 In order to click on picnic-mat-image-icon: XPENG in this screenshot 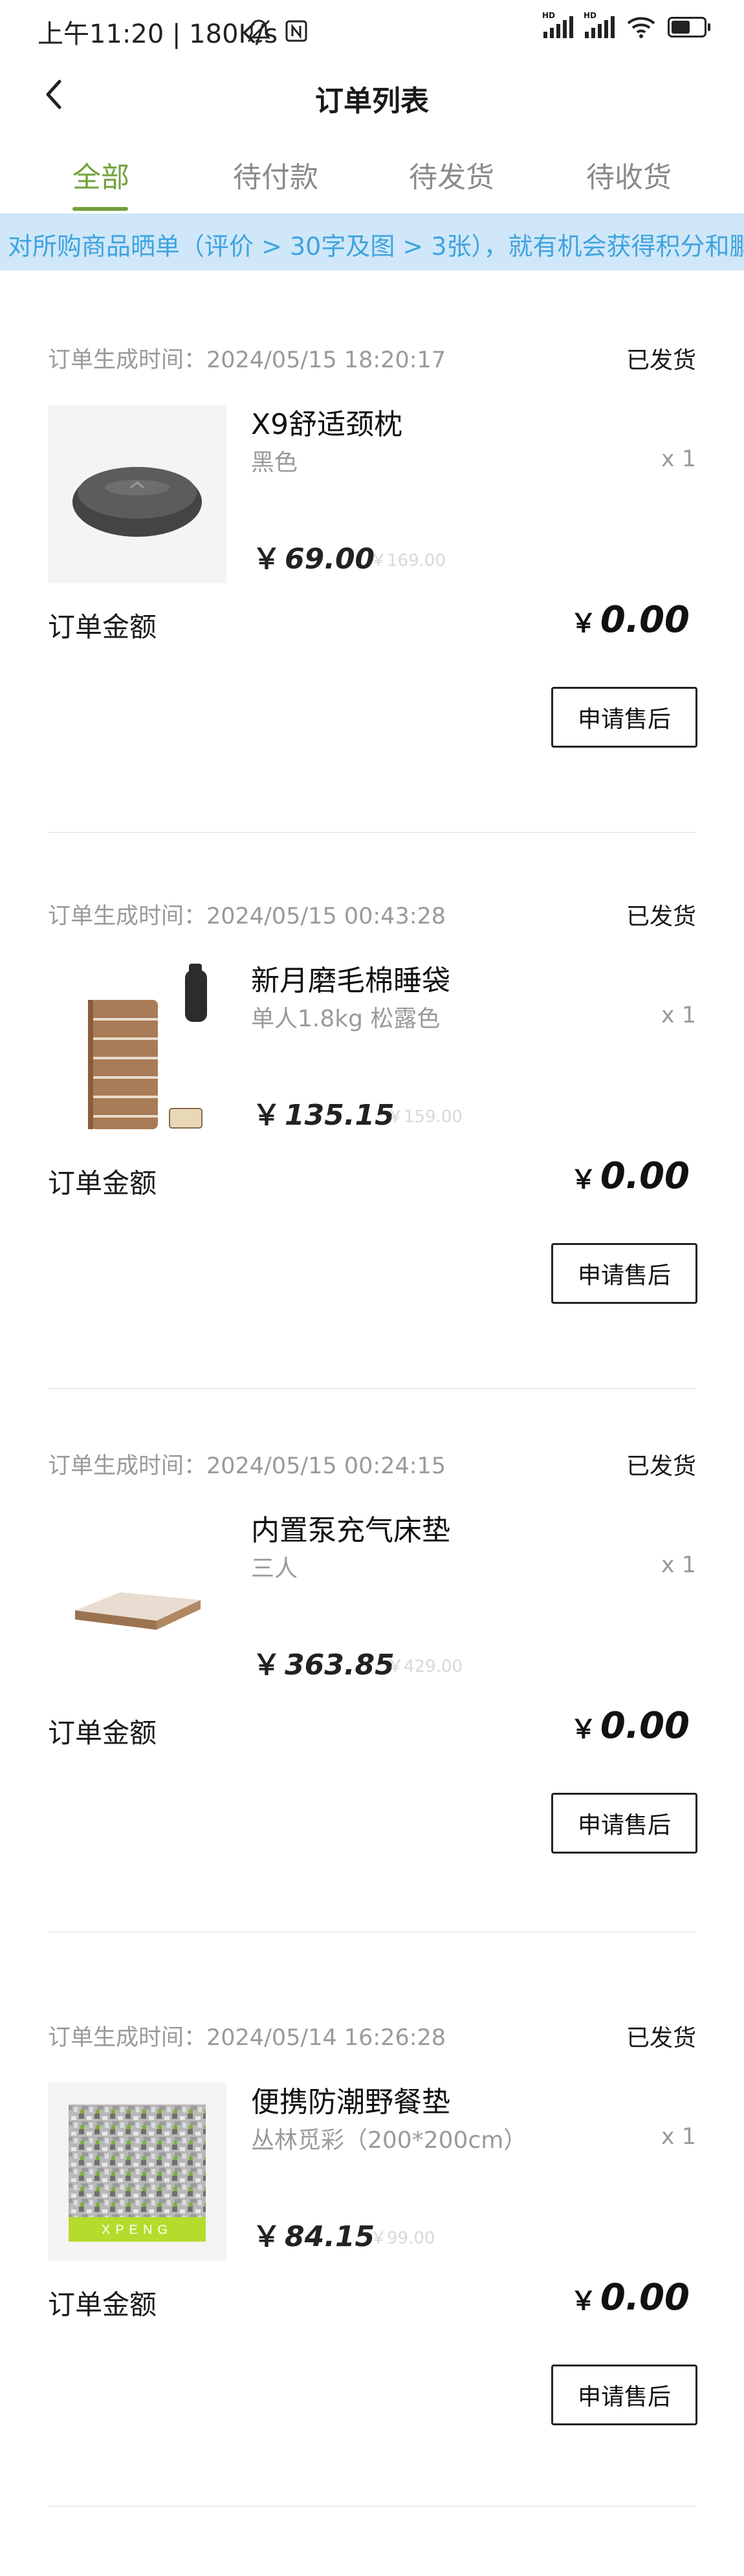, I will do `click(137, 2173)`.